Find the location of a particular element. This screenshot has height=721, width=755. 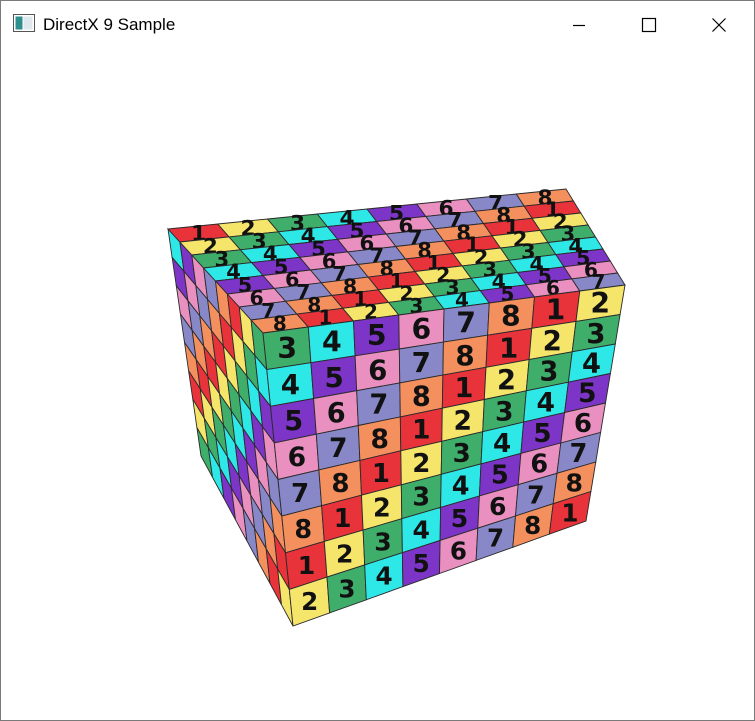

minimize-button is located at coordinates (579, 25).